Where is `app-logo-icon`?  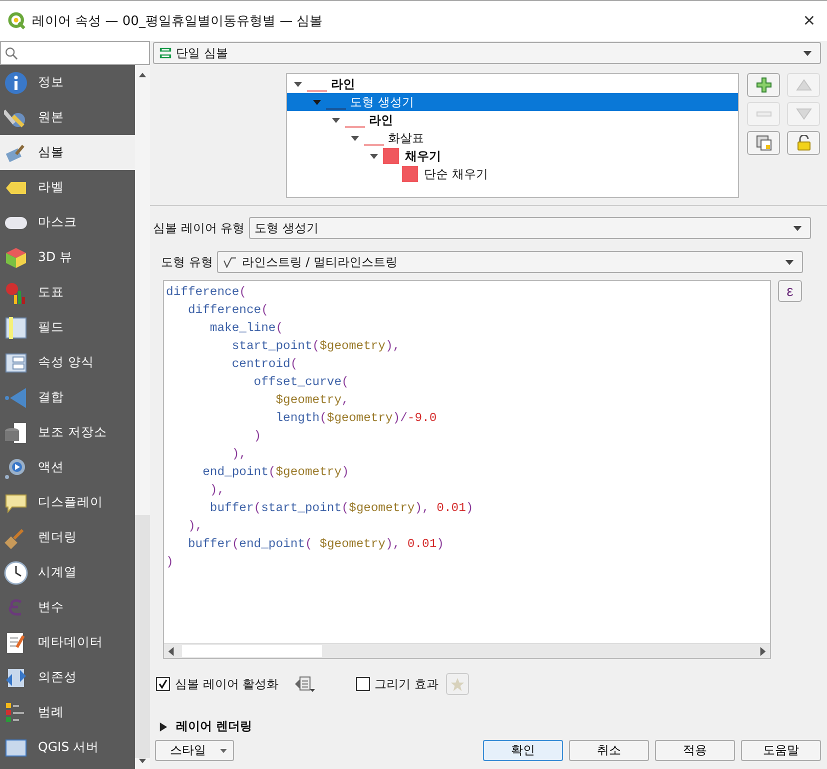
app-logo-icon is located at coordinates (17, 21).